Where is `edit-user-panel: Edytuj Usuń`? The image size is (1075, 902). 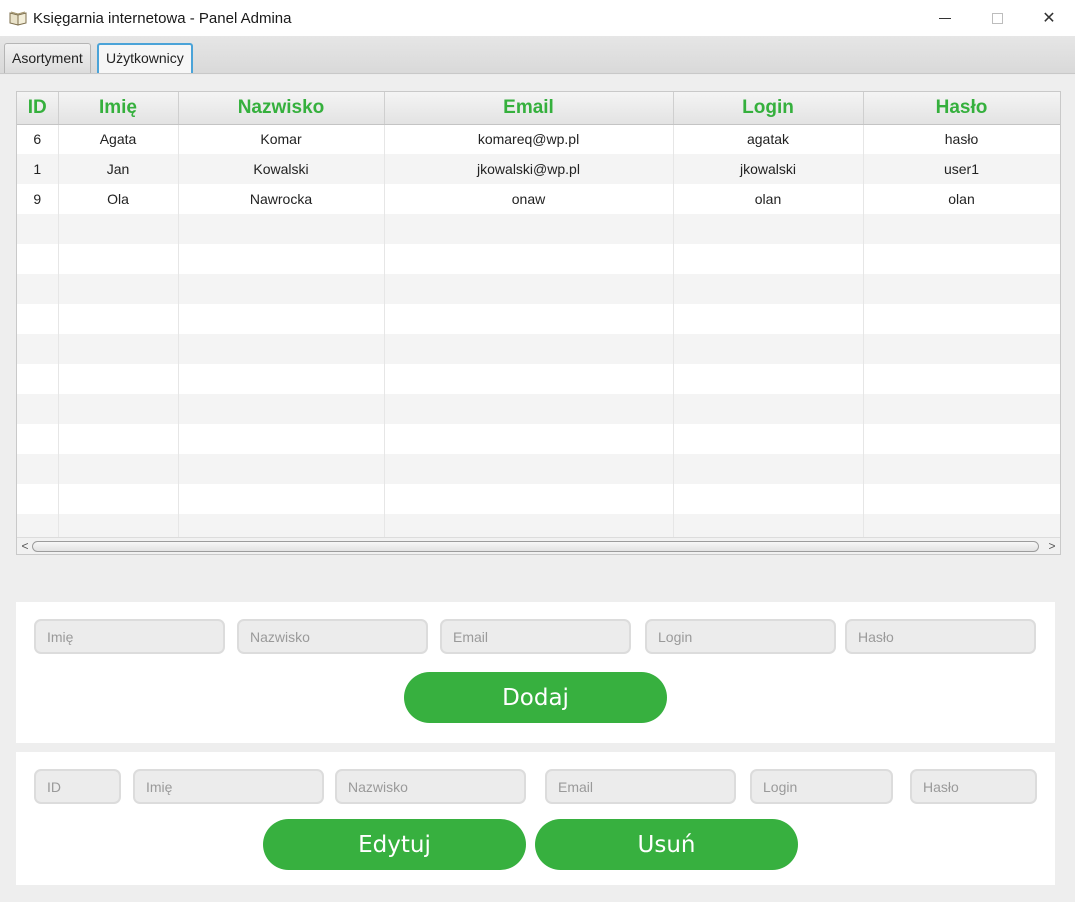 edit-user-panel: Edytuj Usuń is located at coordinates (535, 818).